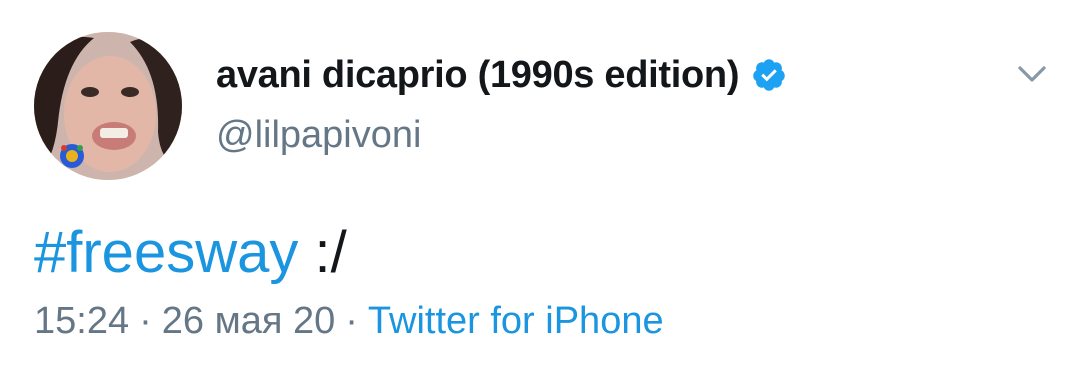 The height and width of the screenshot is (374, 1080). What do you see at coordinates (166, 252) in the screenshot?
I see `hashtag-link: #freesway` at bounding box center [166, 252].